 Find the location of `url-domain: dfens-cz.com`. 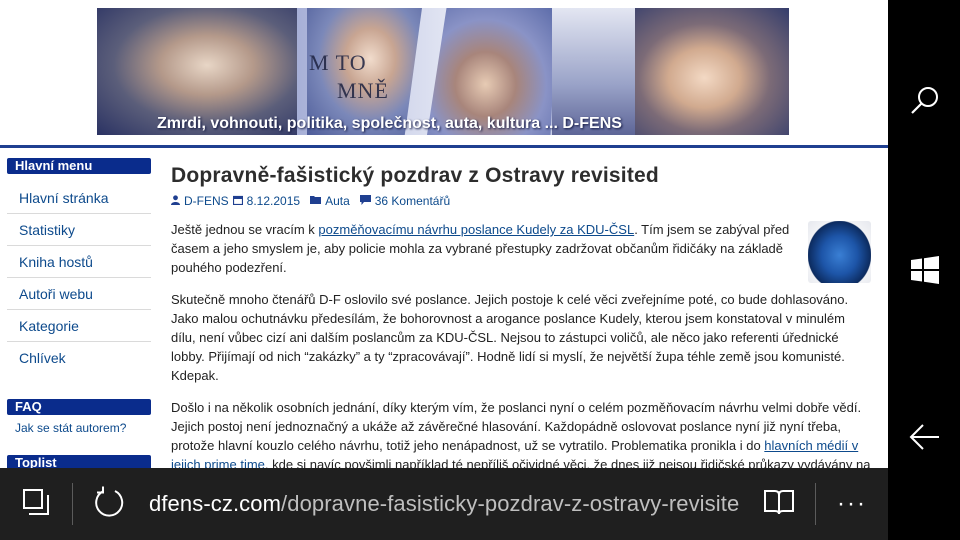

url-domain: dfens-cz.com is located at coordinates (215, 503).